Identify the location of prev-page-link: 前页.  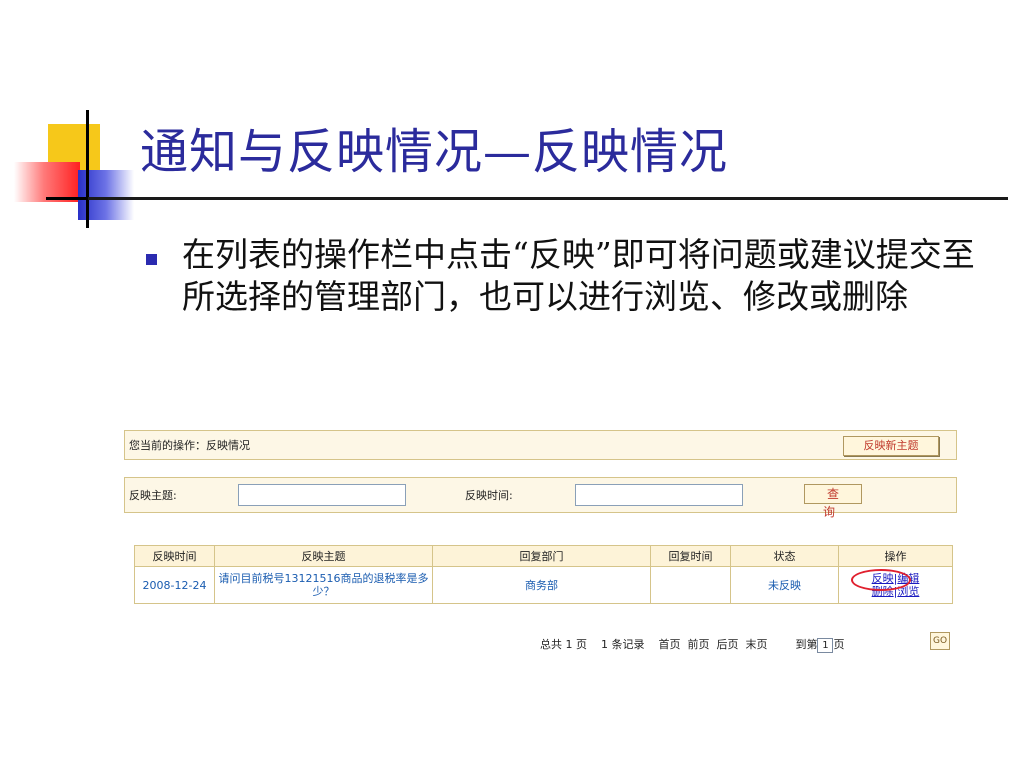
(699, 644).